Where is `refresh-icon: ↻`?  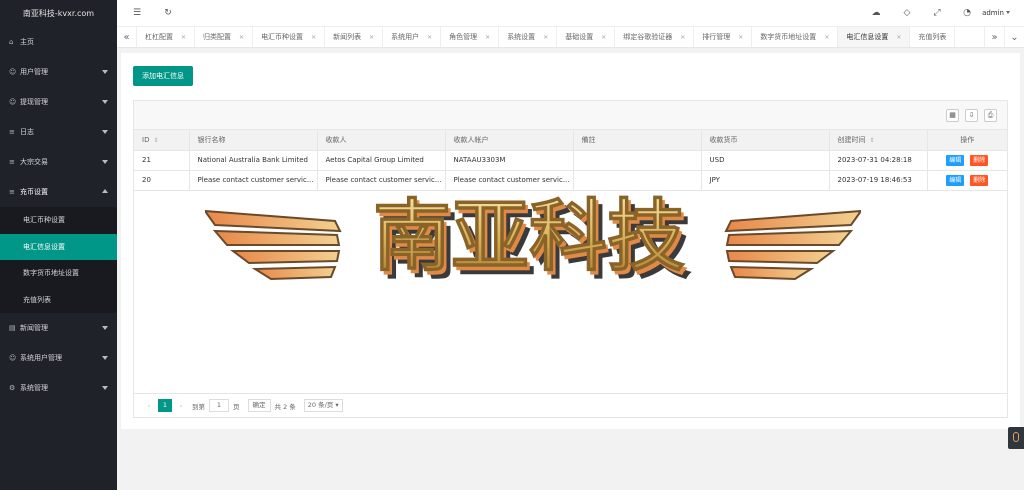
refresh-icon: ↻ is located at coordinates (168, 13).